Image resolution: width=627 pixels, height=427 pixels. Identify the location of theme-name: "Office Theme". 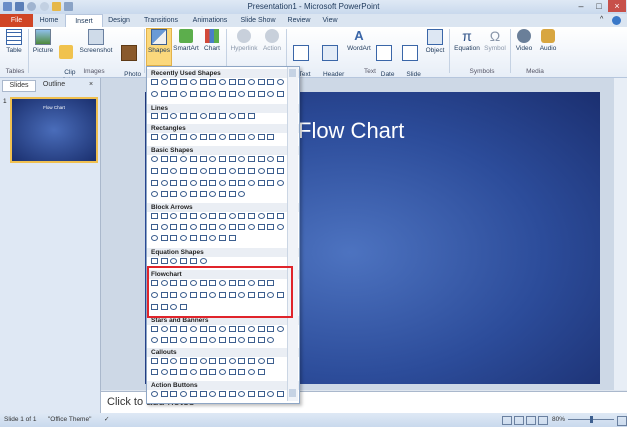
(69, 419).